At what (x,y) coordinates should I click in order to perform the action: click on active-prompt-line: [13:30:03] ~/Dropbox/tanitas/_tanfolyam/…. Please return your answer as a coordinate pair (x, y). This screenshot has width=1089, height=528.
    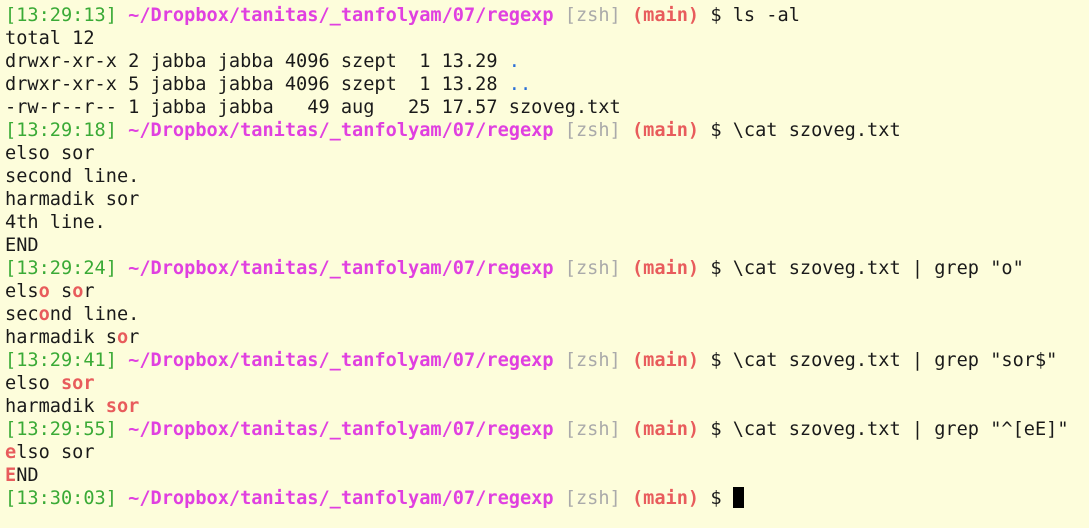
    Looking at the image, I should click on (547, 498).